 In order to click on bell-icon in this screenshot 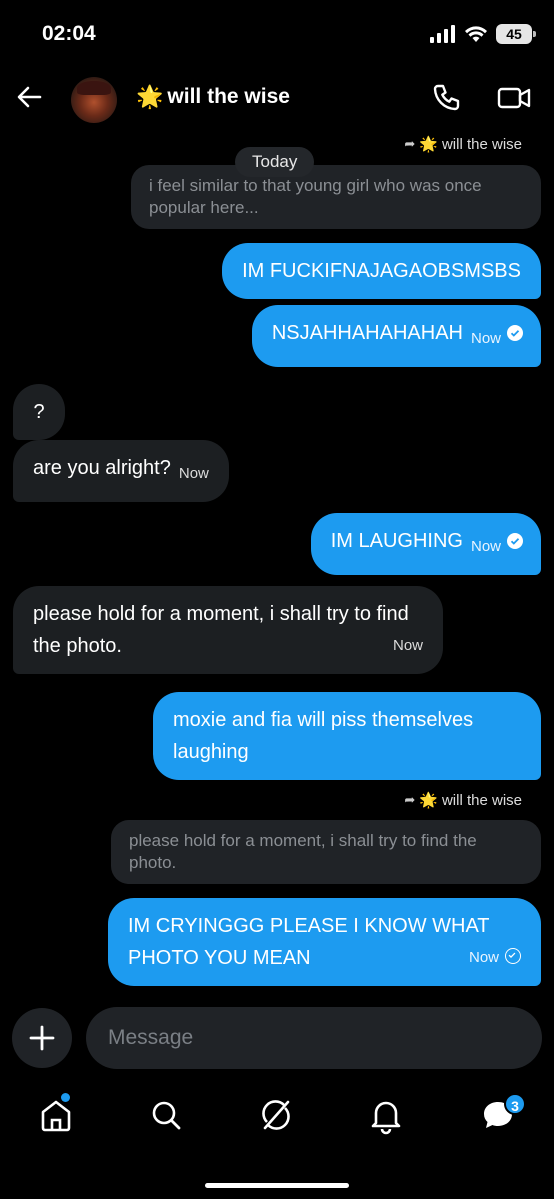, I will do `click(386, 1115)`.